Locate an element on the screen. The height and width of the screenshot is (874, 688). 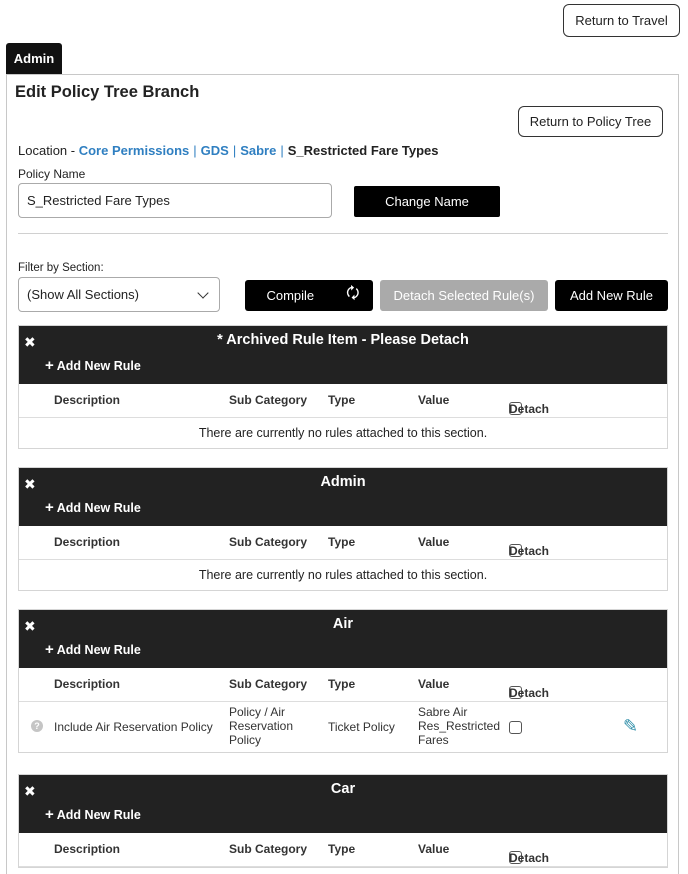
breadcrumb-link-gds: GDS is located at coordinates (215, 150).